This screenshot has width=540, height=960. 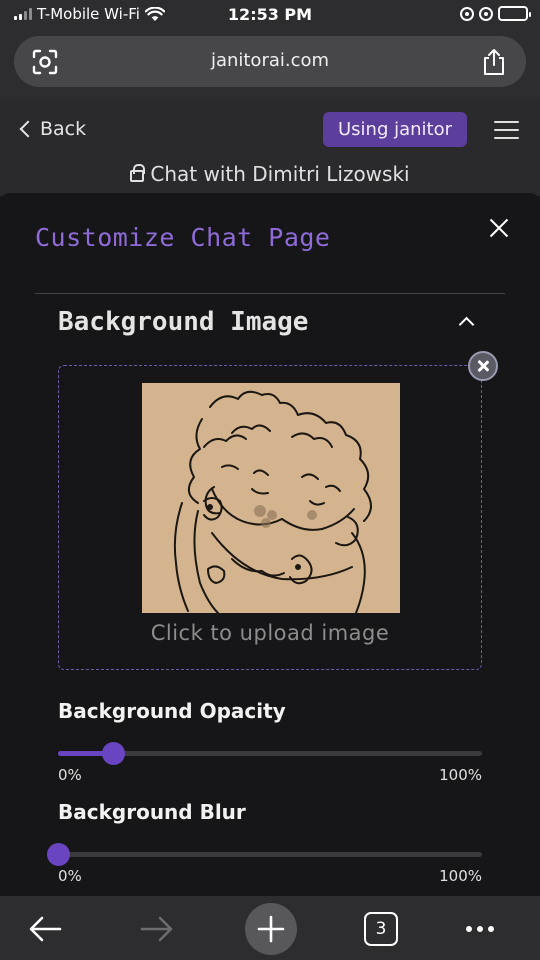 What do you see at coordinates (183, 237) in the screenshot?
I see `modal-title: Customize Chat Page` at bounding box center [183, 237].